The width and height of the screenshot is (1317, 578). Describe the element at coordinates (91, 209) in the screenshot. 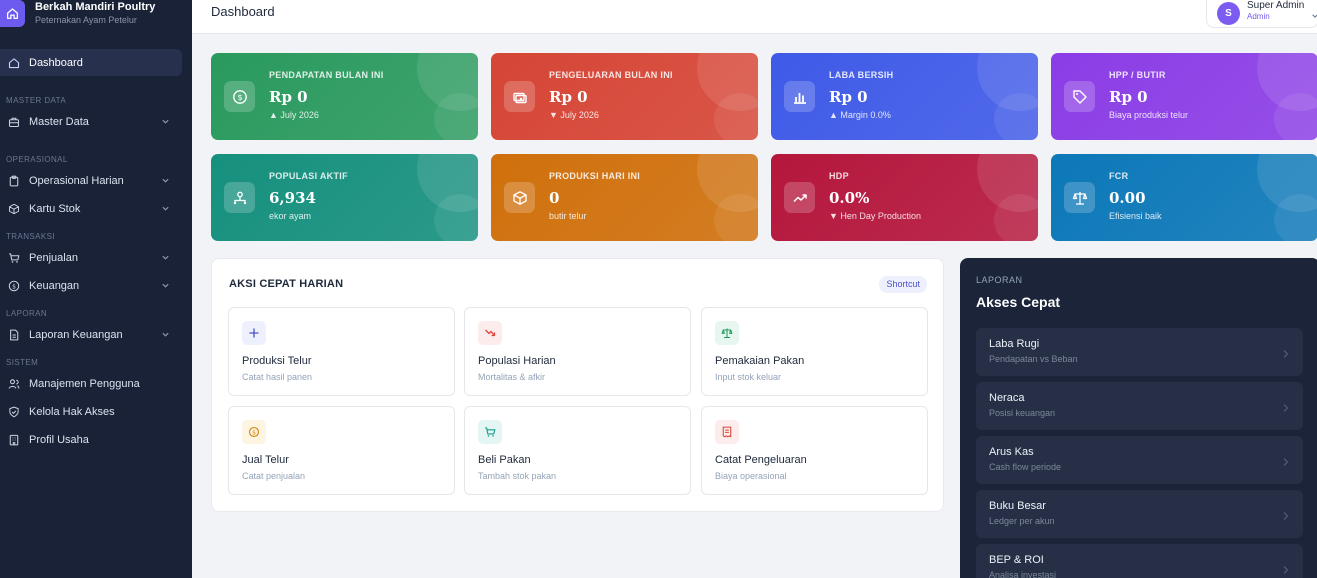

I see `sidebar-item-kartu-stok: Kartu Stok` at that location.